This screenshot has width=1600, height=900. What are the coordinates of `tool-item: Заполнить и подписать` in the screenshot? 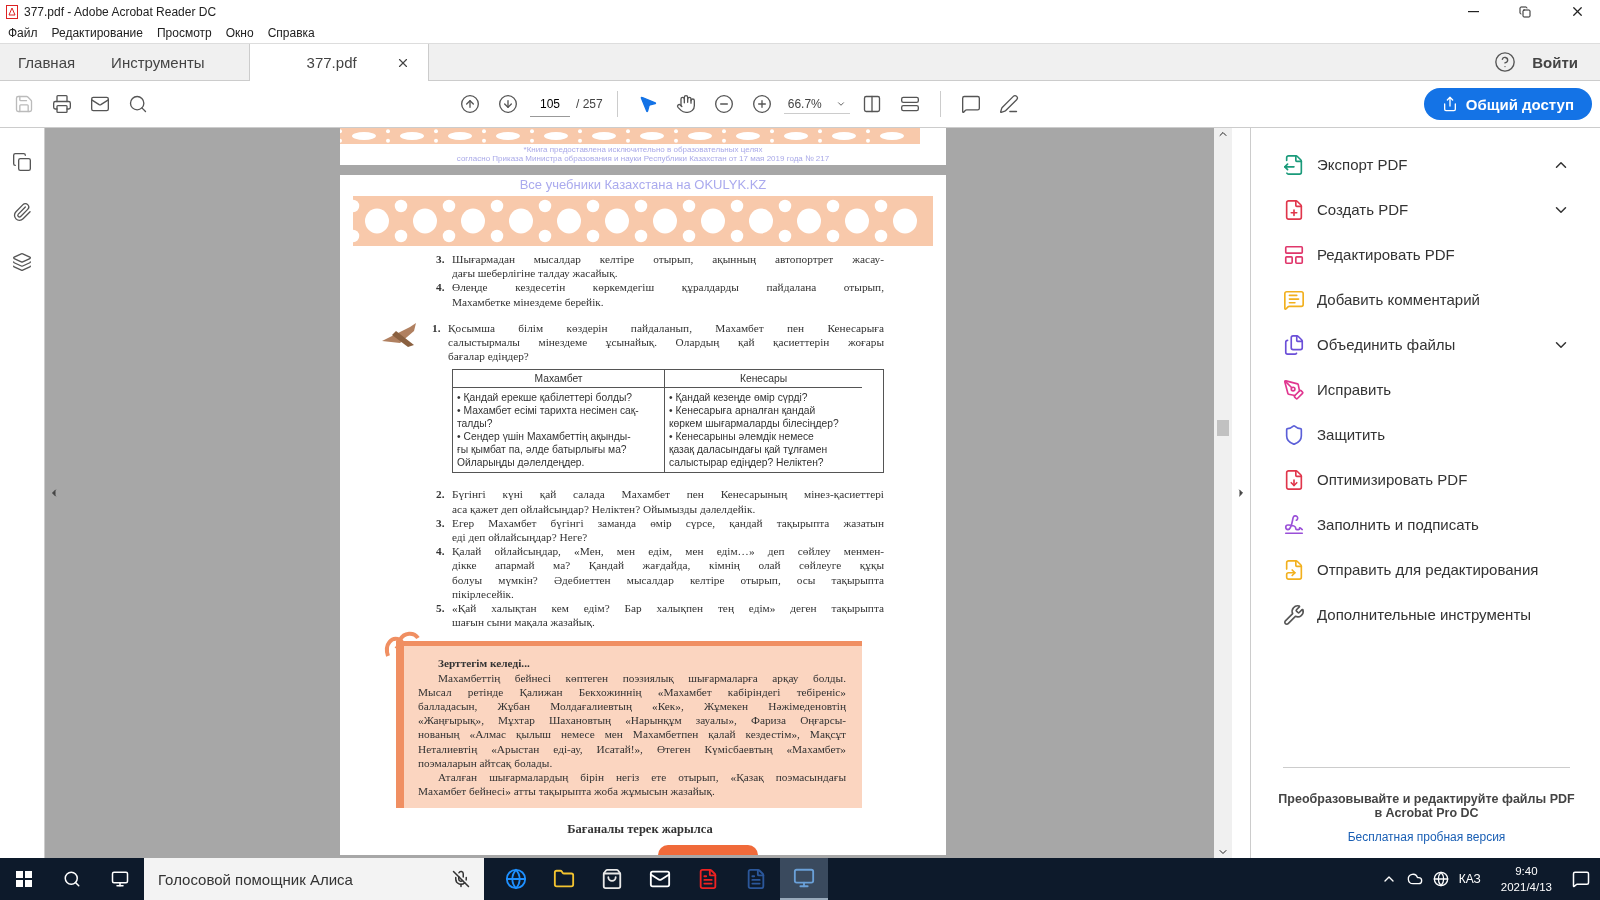 It's located at (1426, 524).